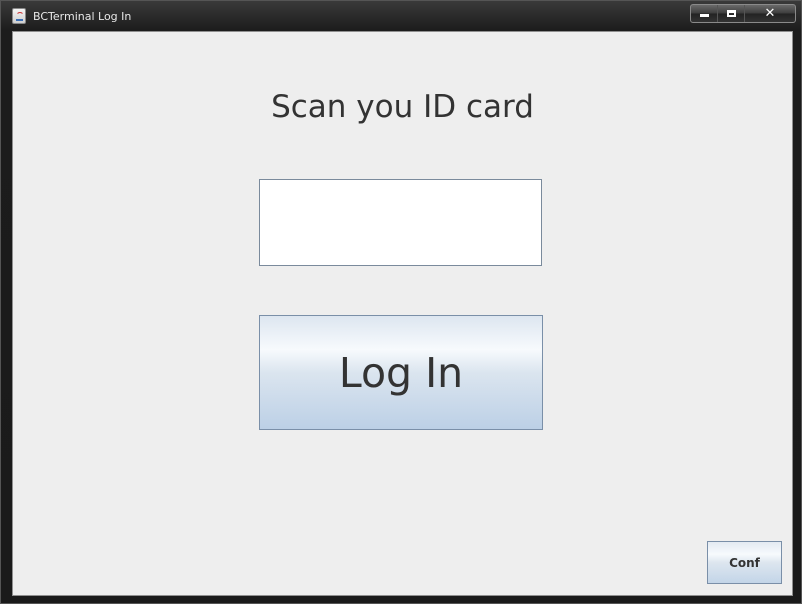 The image size is (802, 604). I want to click on conf-button-label: Conf, so click(744, 562).